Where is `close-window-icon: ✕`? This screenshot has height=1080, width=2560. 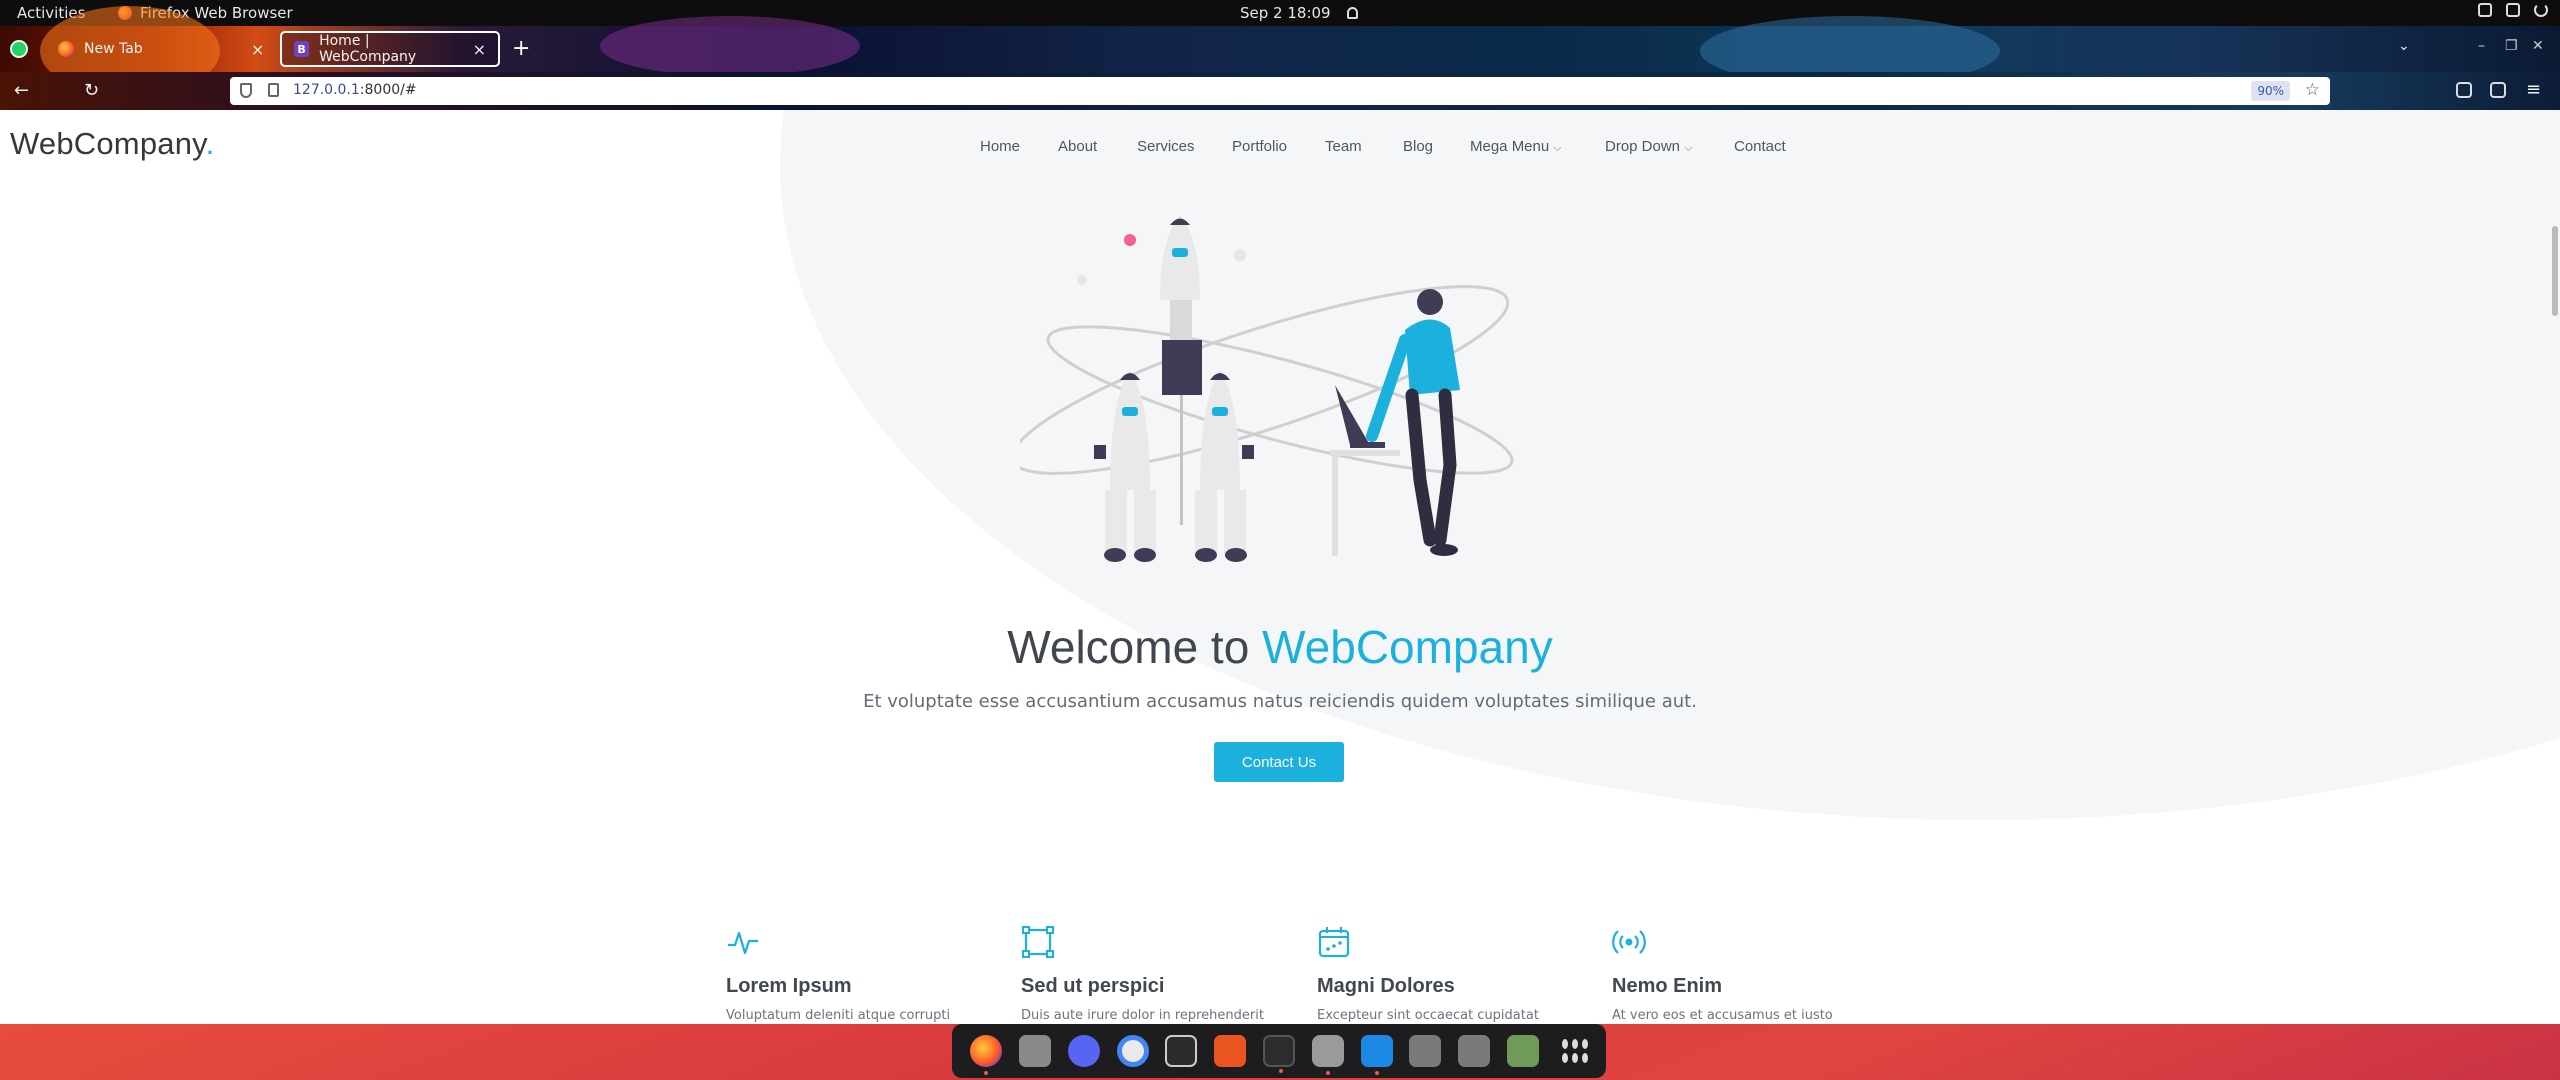 close-window-icon: ✕ is located at coordinates (2538, 46).